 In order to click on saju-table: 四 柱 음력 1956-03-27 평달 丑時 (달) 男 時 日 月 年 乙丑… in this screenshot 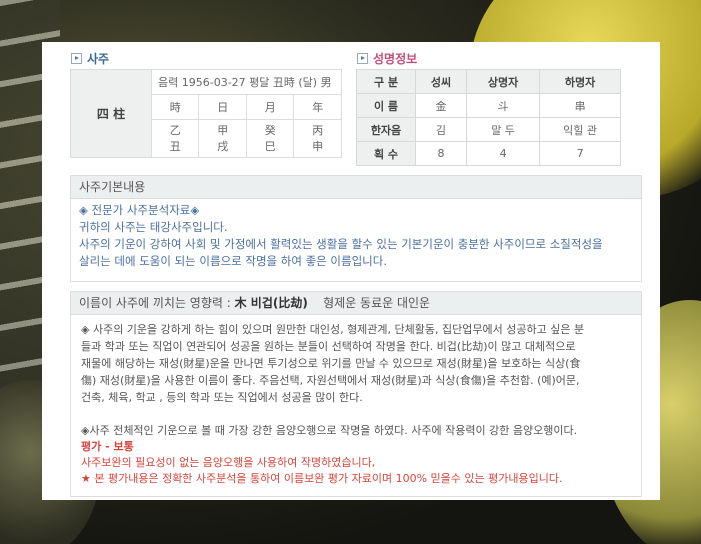, I will do `click(206, 113)`.